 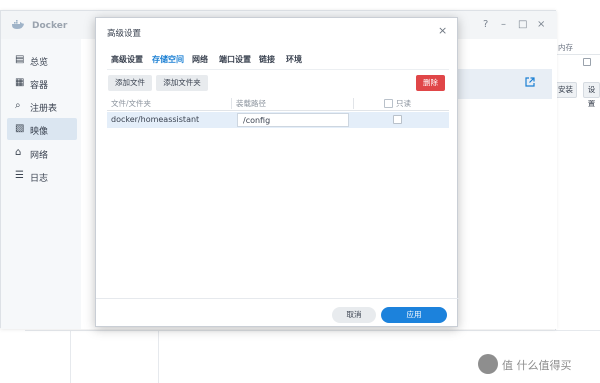 I want to click on watermark-logo-icon, so click(x=488, y=364).